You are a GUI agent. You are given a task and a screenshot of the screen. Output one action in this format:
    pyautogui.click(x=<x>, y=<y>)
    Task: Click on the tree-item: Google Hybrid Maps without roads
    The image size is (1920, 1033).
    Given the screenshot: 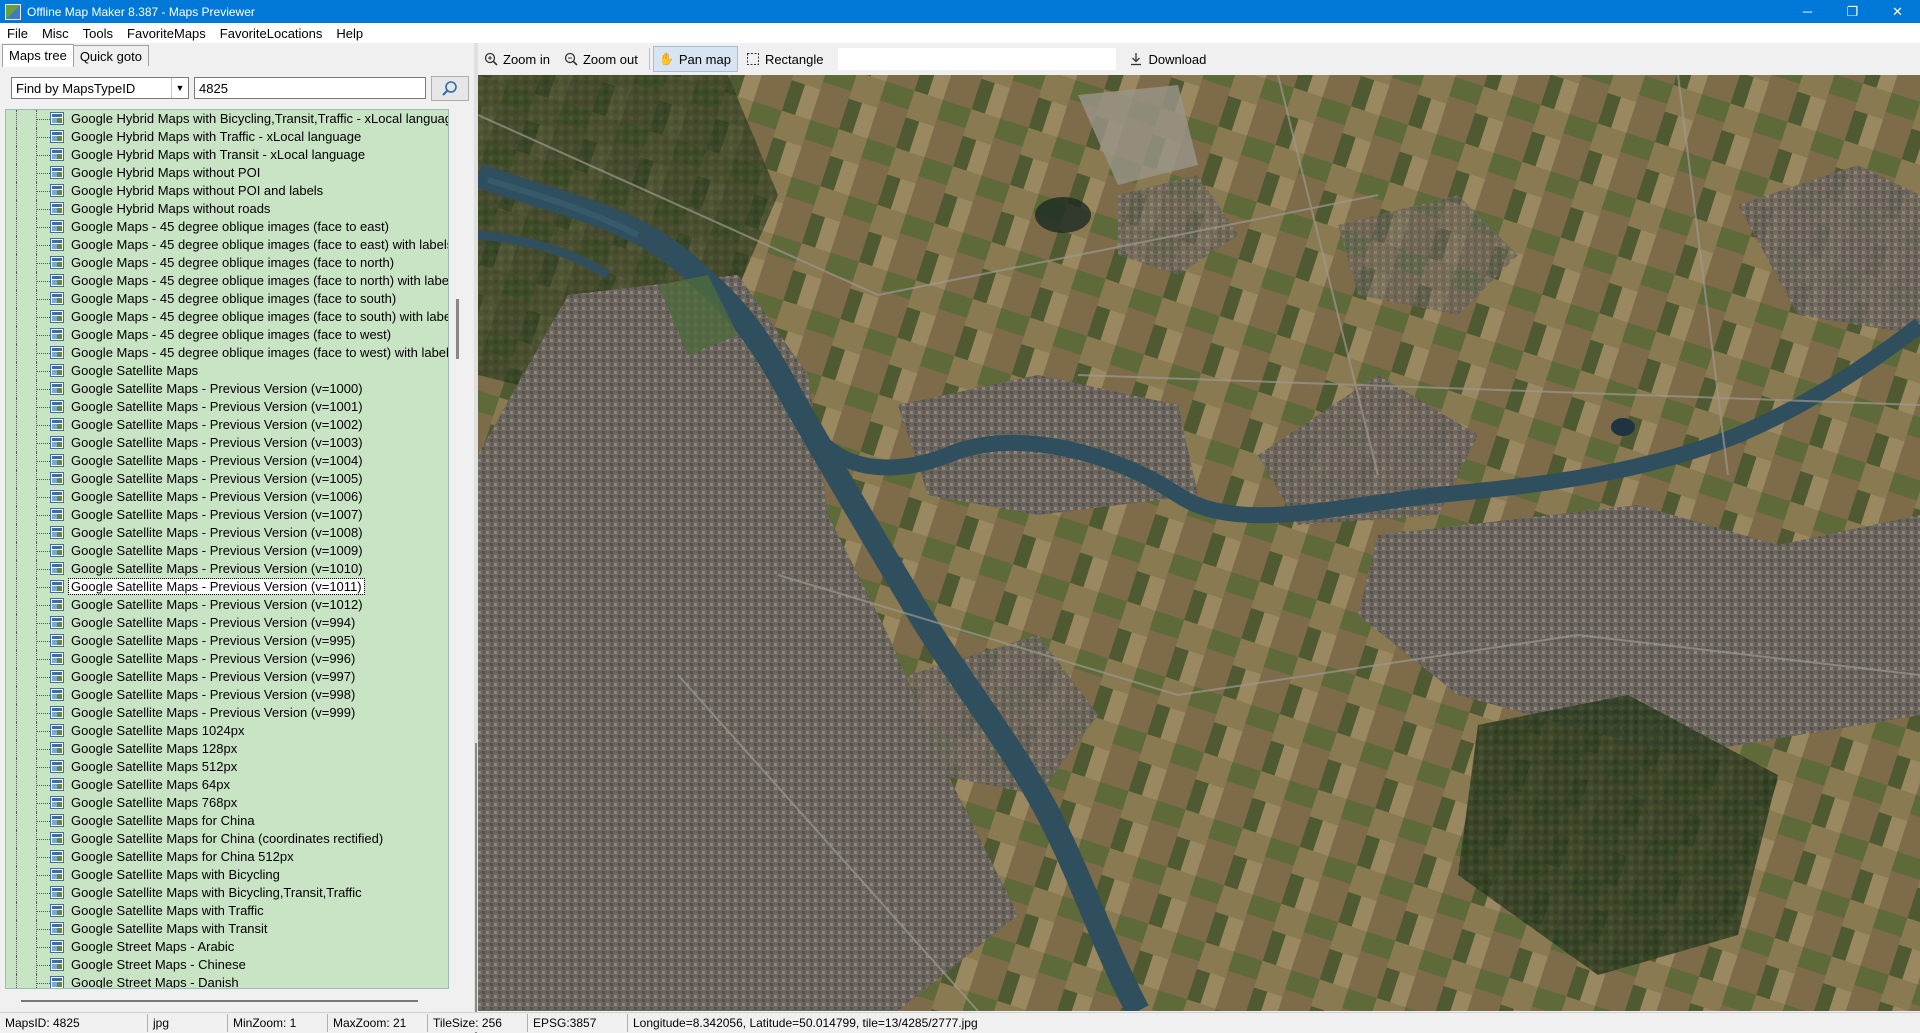 What is the action you would take?
    pyautogui.click(x=227, y=209)
    